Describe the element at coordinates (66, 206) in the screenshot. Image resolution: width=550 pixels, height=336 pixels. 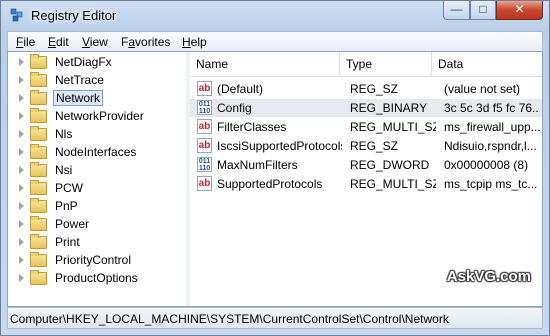
I see `tree-item-label: PnP` at that location.